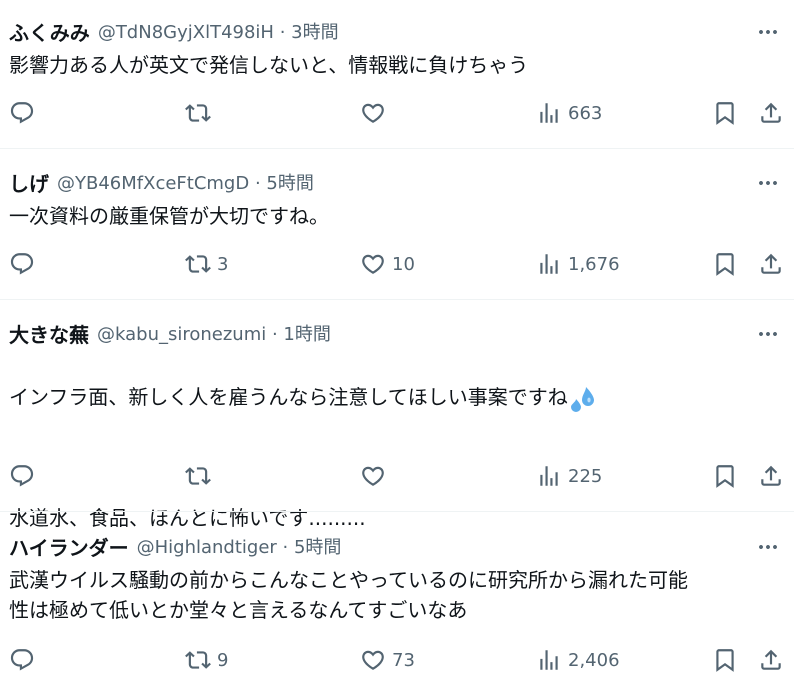 This screenshot has height=682, width=794. Describe the element at coordinates (387, 660) in the screenshot. I see `like-button: 73` at that location.